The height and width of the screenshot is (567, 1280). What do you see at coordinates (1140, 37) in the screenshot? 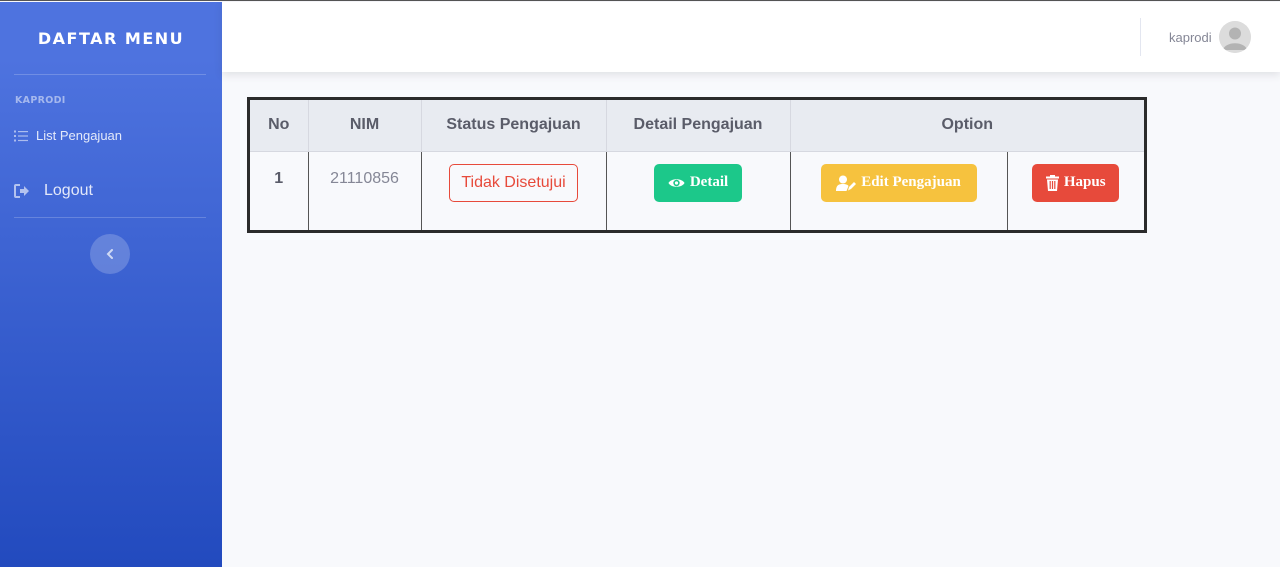
I see `topbar-divider` at bounding box center [1140, 37].